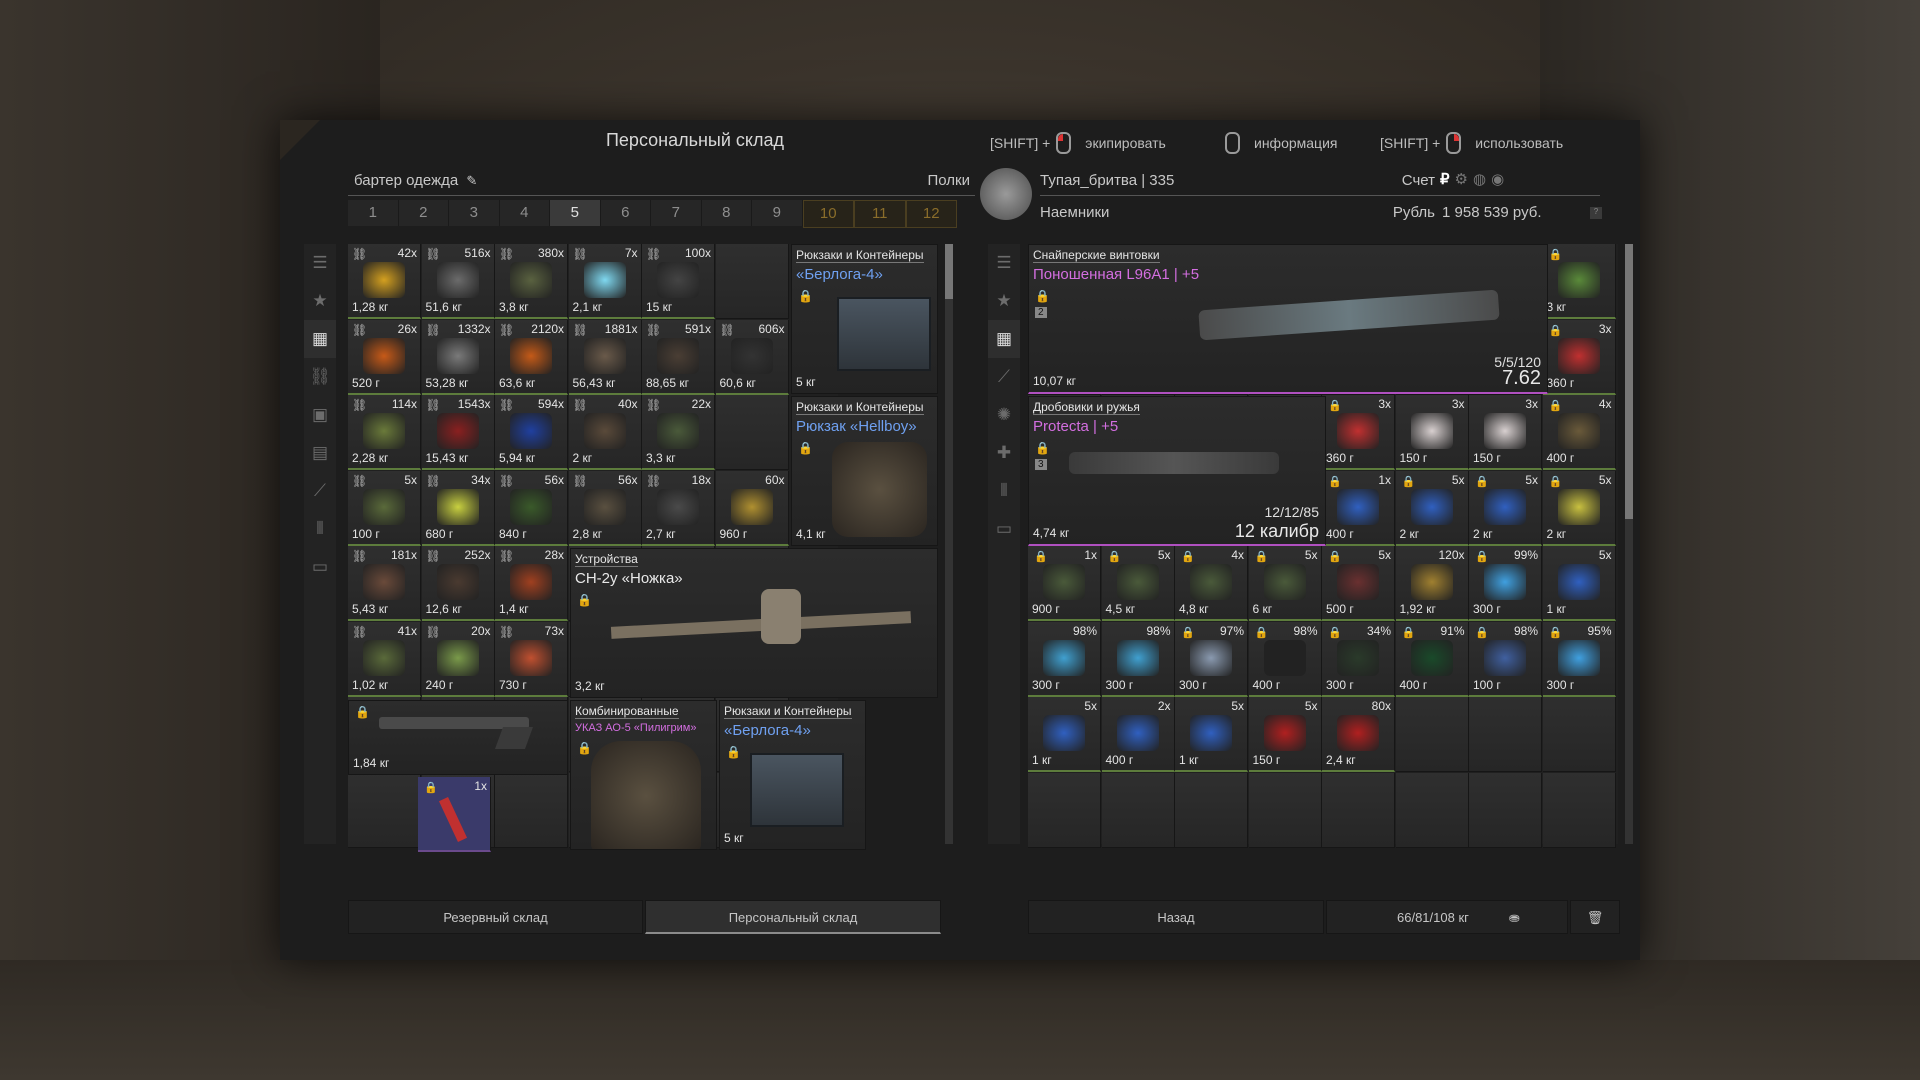 Image resolution: width=1920 pixels, height=1080 pixels. What do you see at coordinates (1285, 659) in the screenshot?
I see `inventory-item: 🔒 98% 400 г` at bounding box center [1285, 659].